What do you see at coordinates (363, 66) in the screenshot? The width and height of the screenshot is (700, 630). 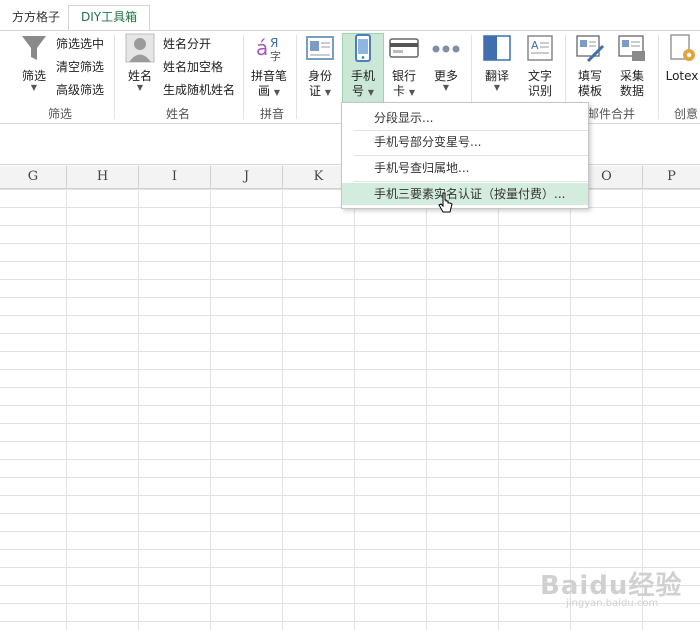 I see `phone-button: 手机 号 ▼` at bounding box center [363, 66].